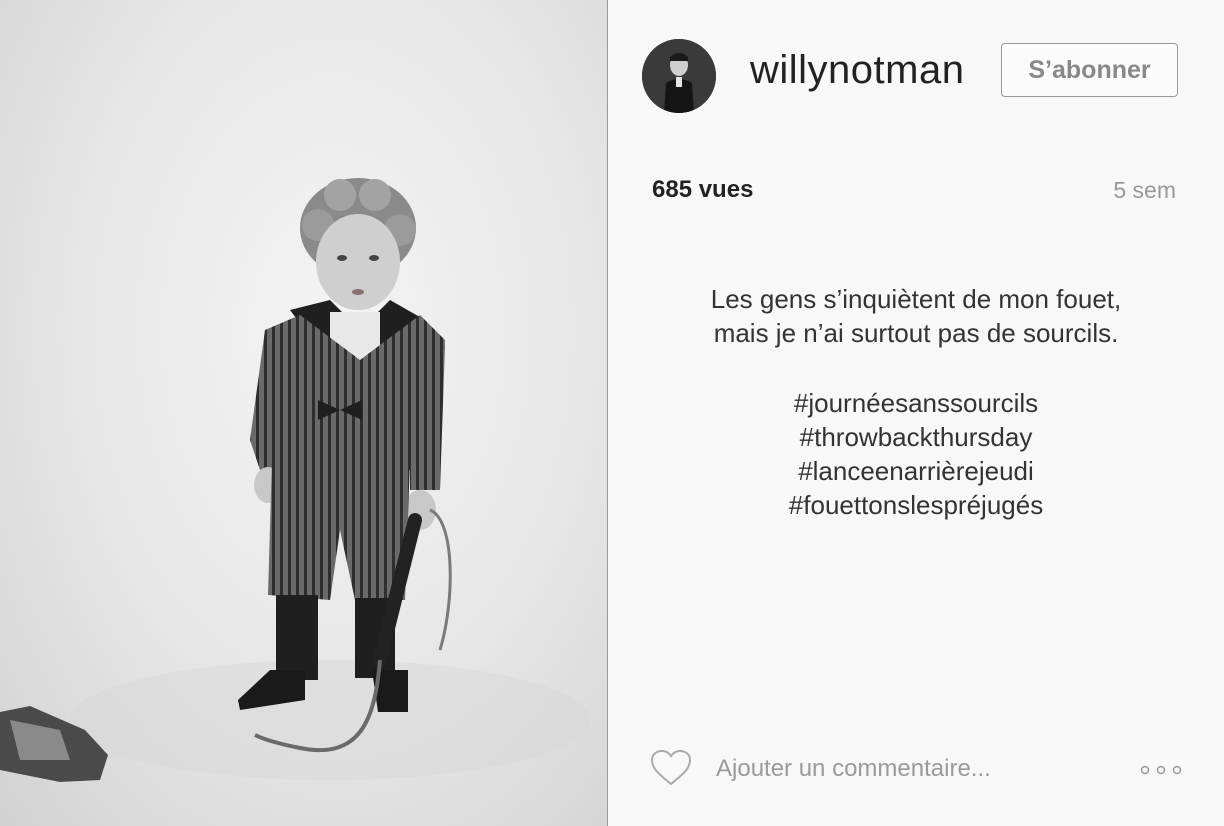 The height and width of the screenshot is (826, 1224). What do you see at coordinates (1144, 190) in the screenshot?
I see `post-timestamp: 5 sem` at bounding box center [1144, 190].